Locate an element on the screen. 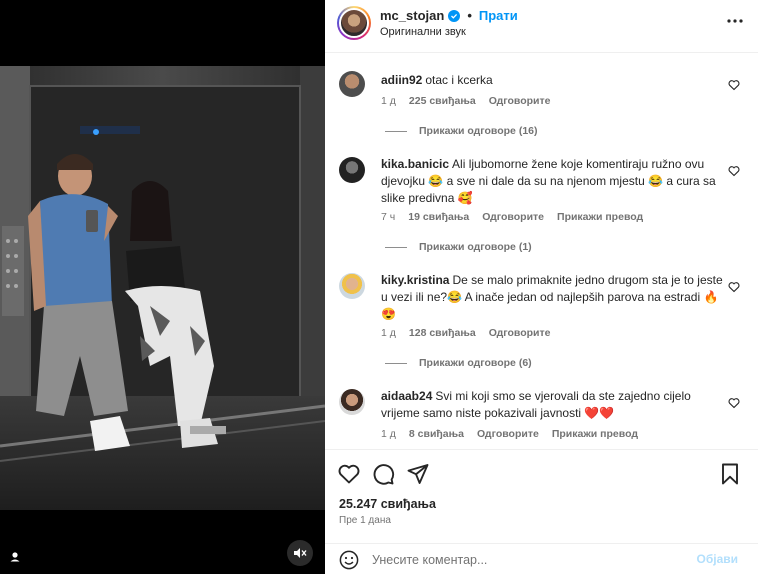  verified-icon is located at coordinates (454, 15).